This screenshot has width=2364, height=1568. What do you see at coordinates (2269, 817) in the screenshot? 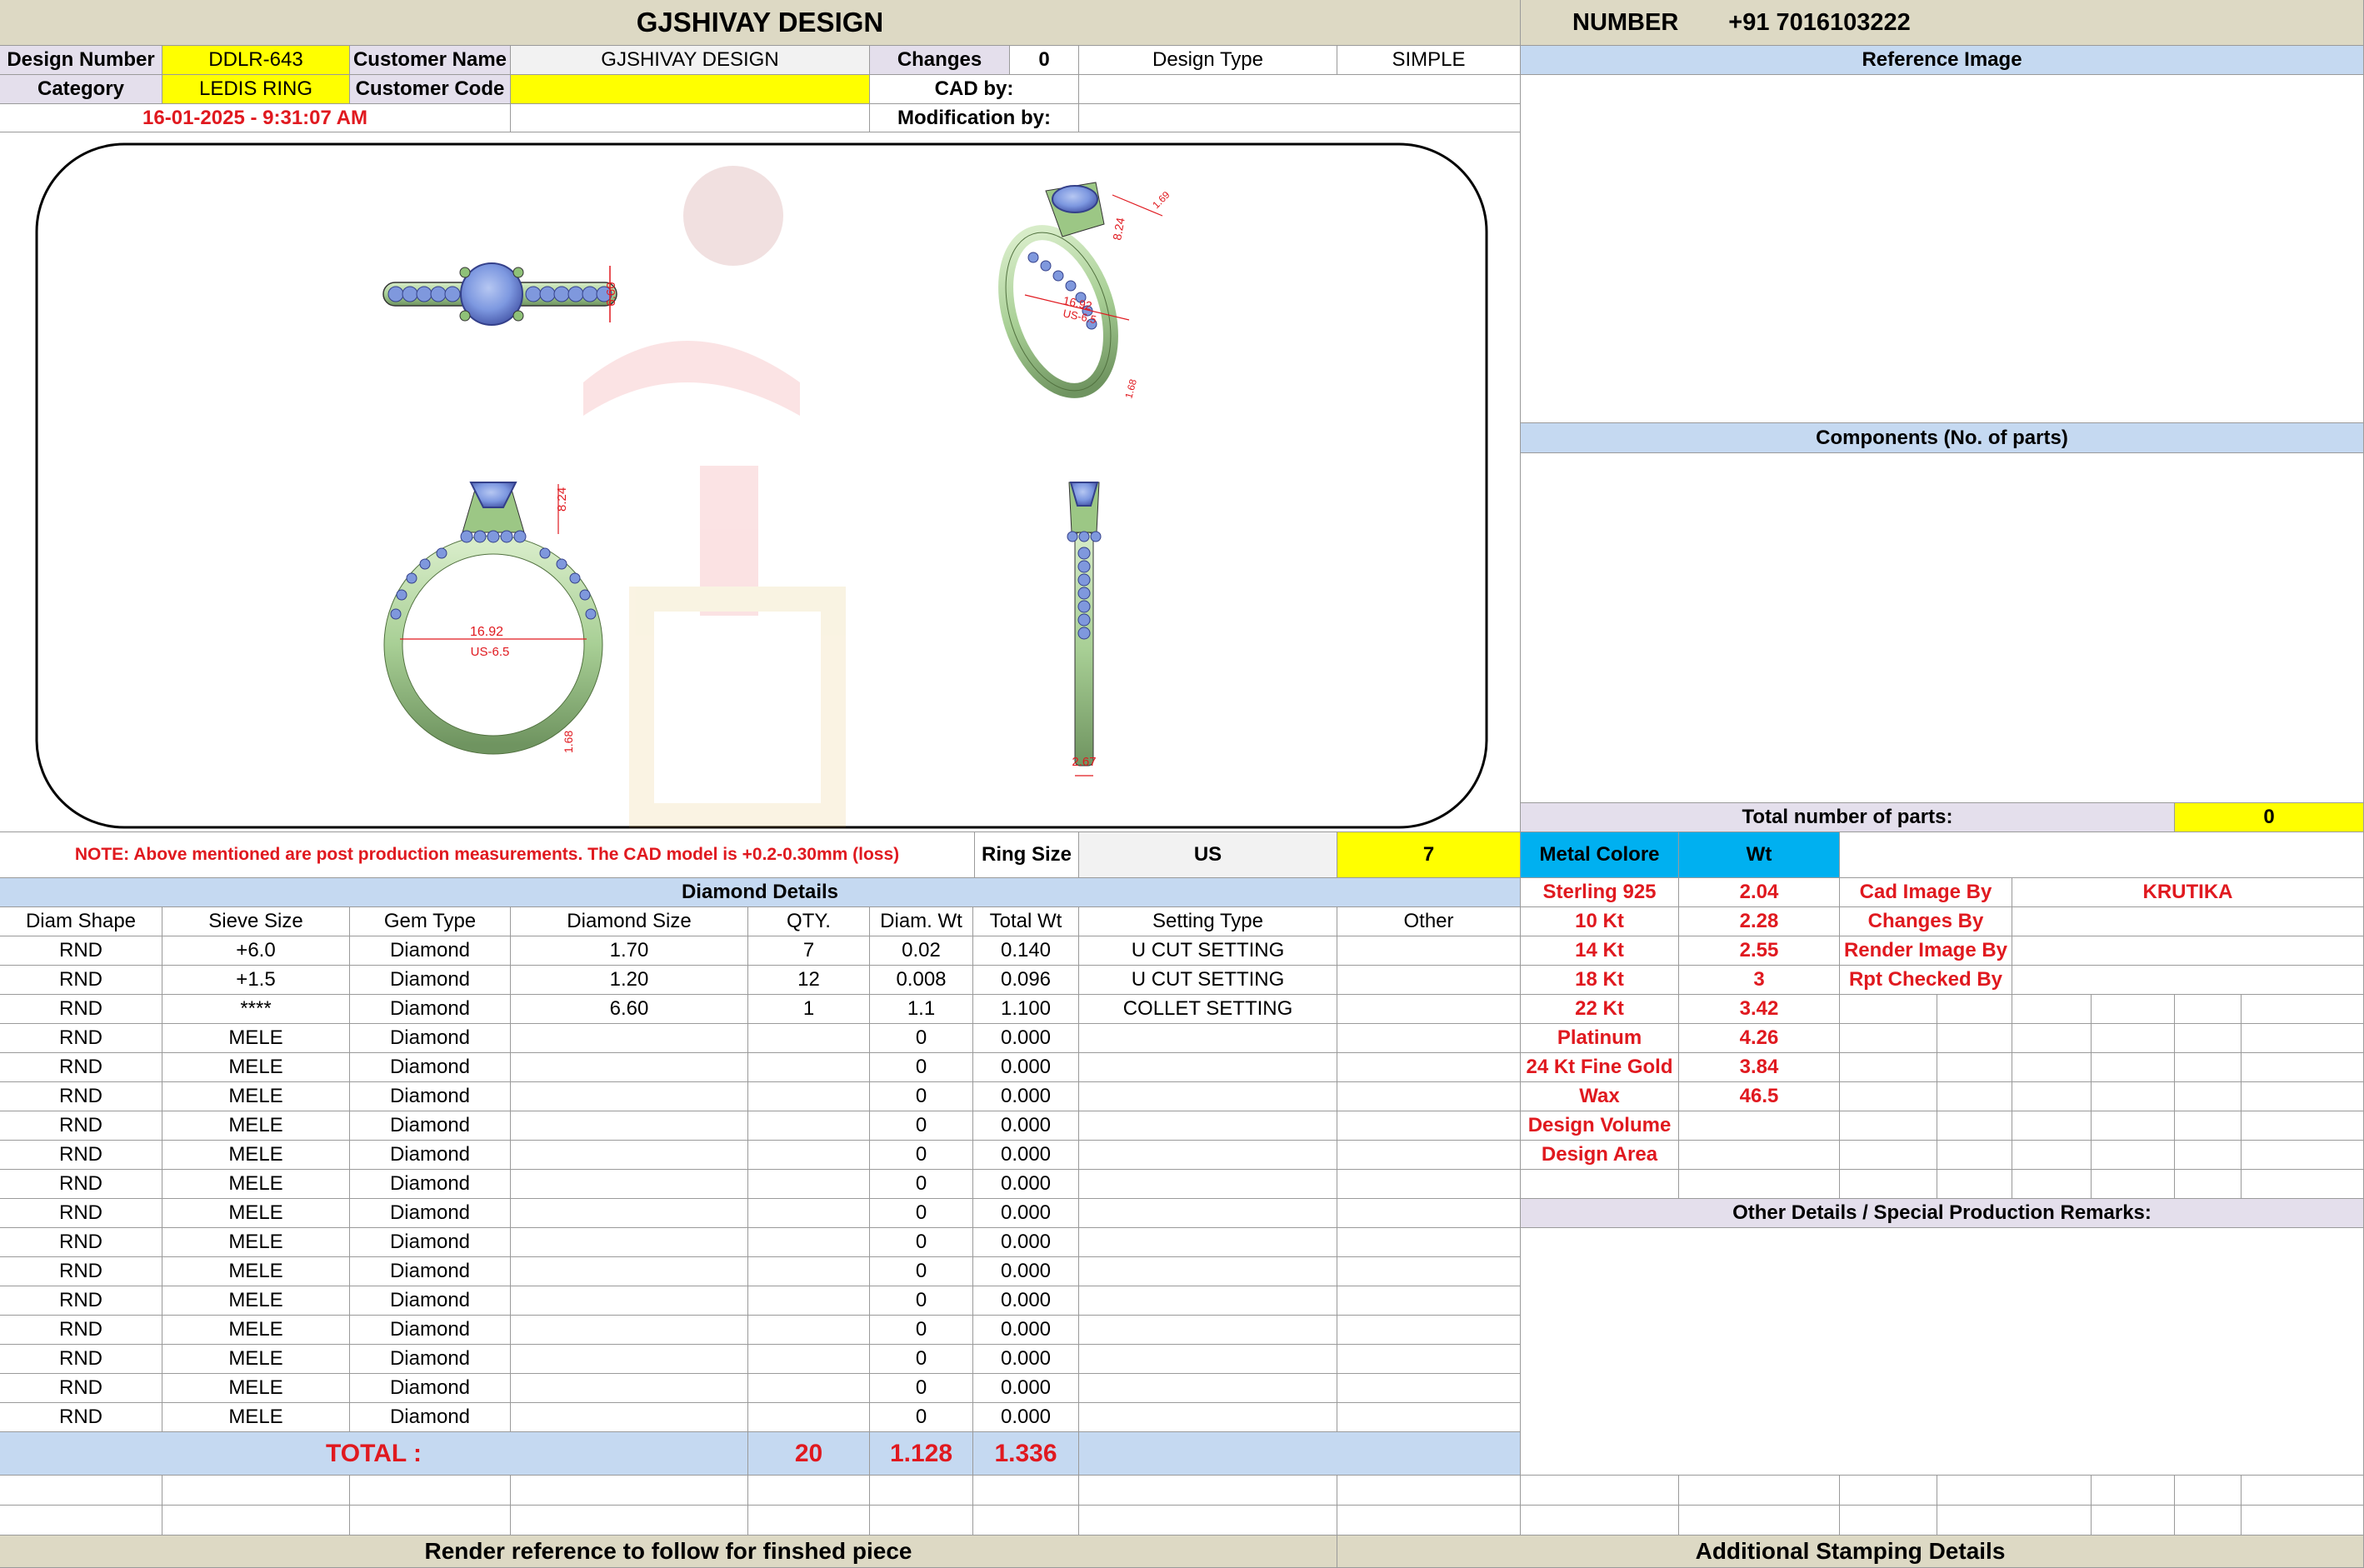
I see `total-parts-value: 0` at bounding box center [2269, 817].